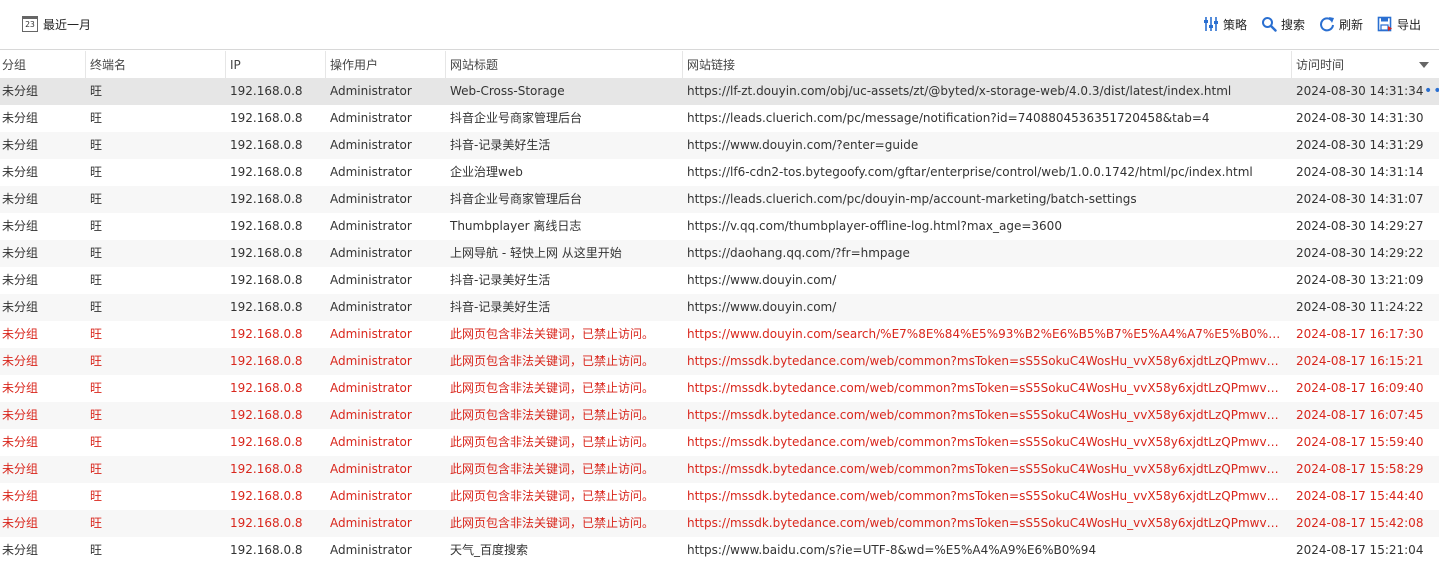 Image resolution: width=1439 pixels, height=570 pixels. I want to click on cell-title: Web-Cross-Storage, so click(507, 91).